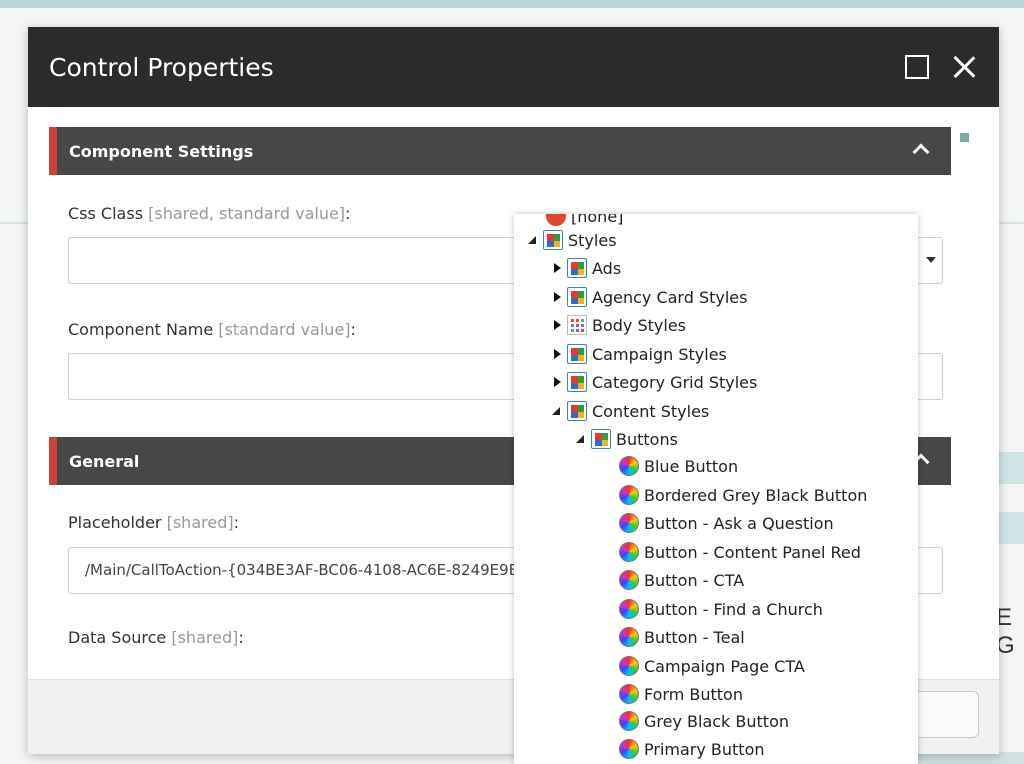 Image resolution: width=1024 pixels, height=764 pixels. Describe the element at coordinates (212, 329) in the screenshot. I see `component-name-label: Component Name [standard value]:` at that location.